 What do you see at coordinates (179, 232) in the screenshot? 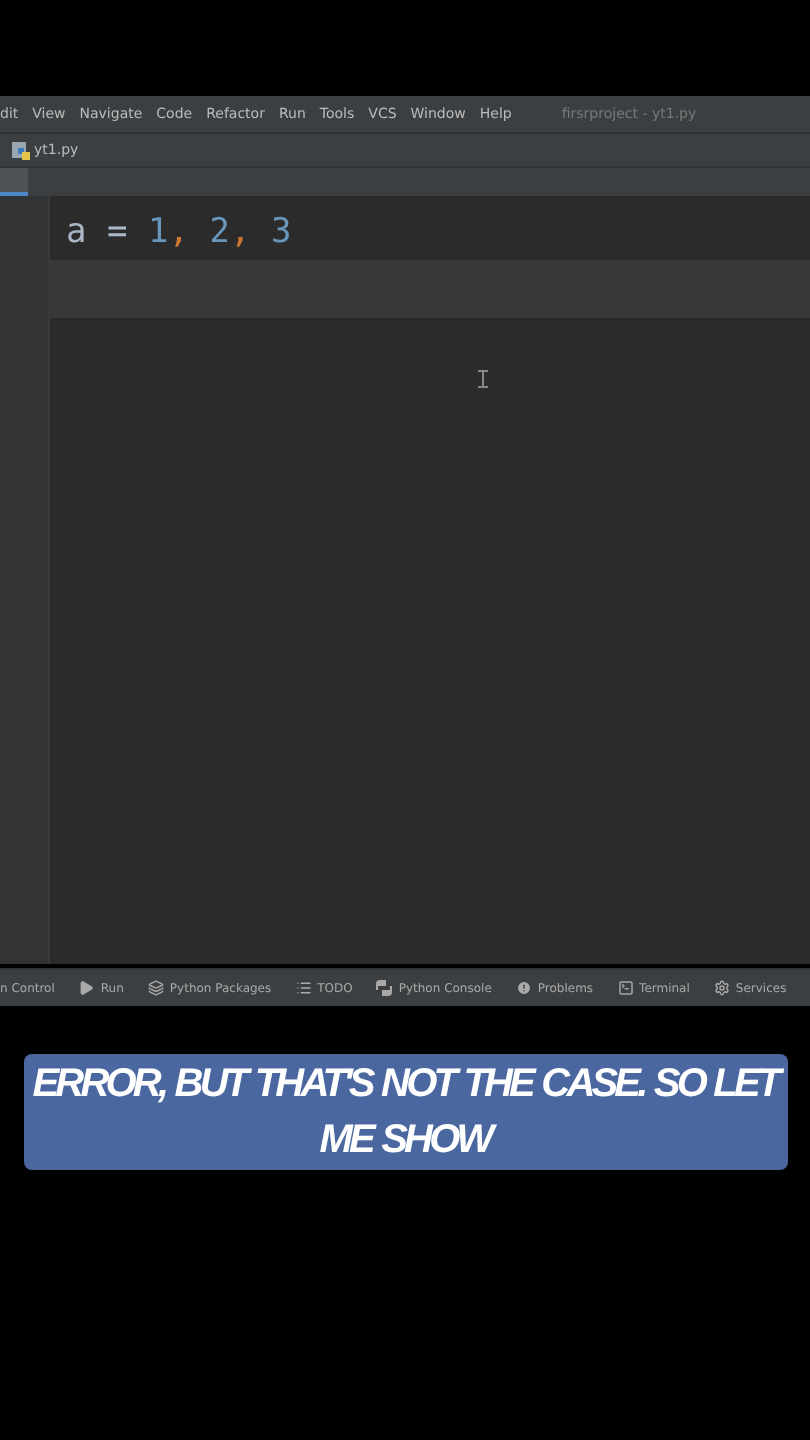
I see `code-line: a = 1, 2, 3` at bounding box center [179, 232].